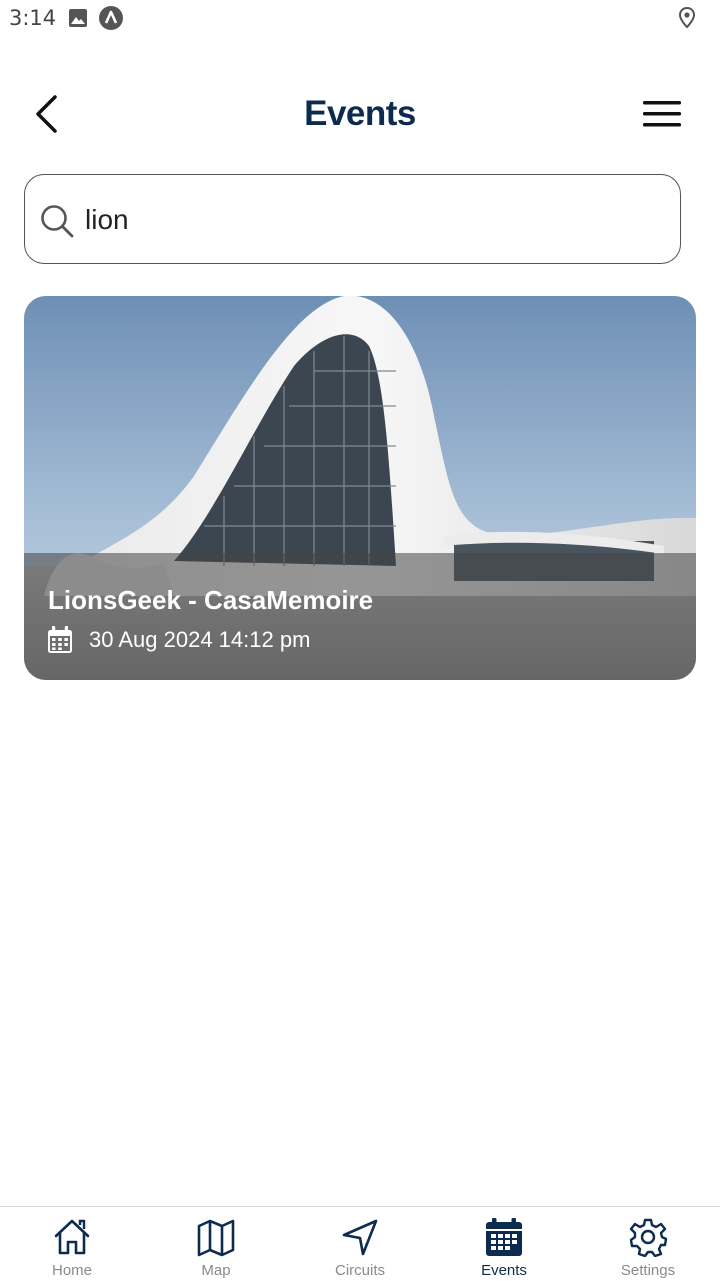 This screenshot has width=720, height=1281. I want to click on nav-label-settings: Settings, so click(648, 1270).